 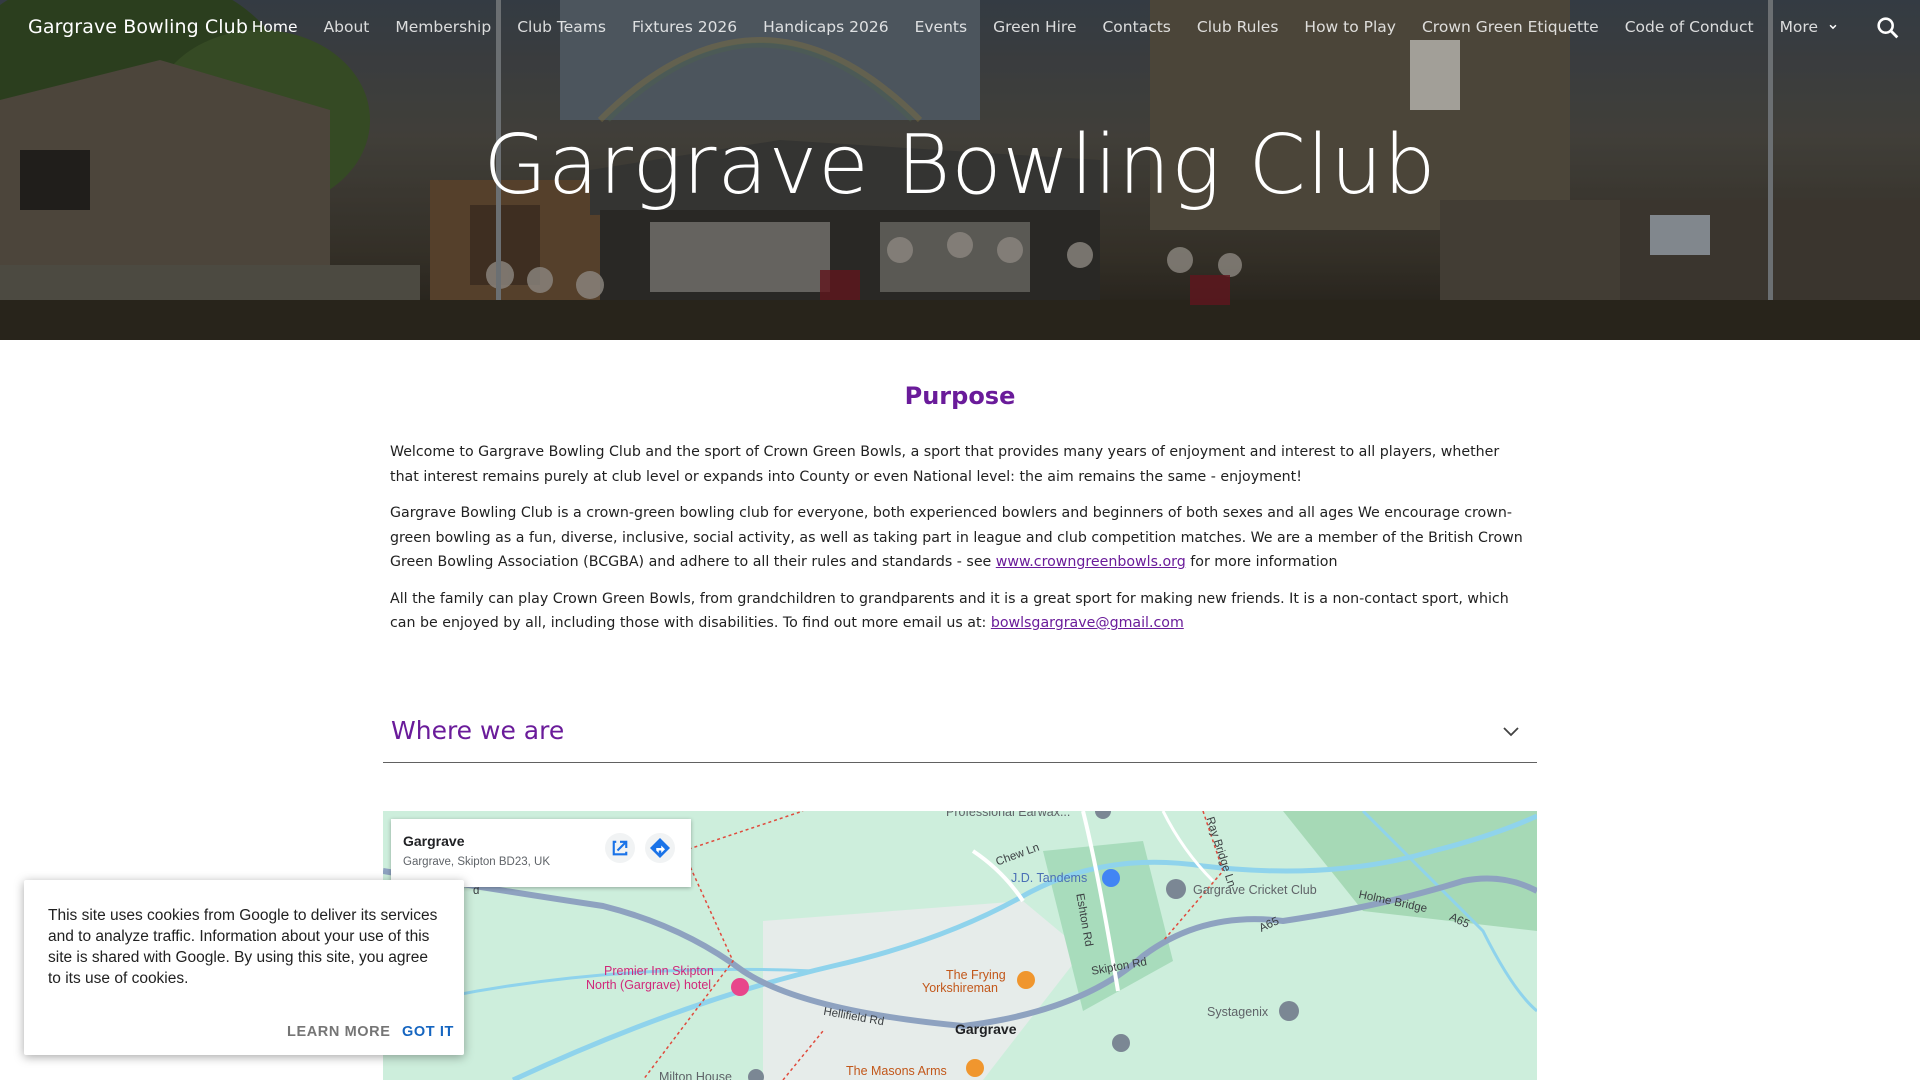 What do you see at coordinates (1798, 27) in the screenshot?
I see `nav-more-label: More` at bounding box center [1798, 27].